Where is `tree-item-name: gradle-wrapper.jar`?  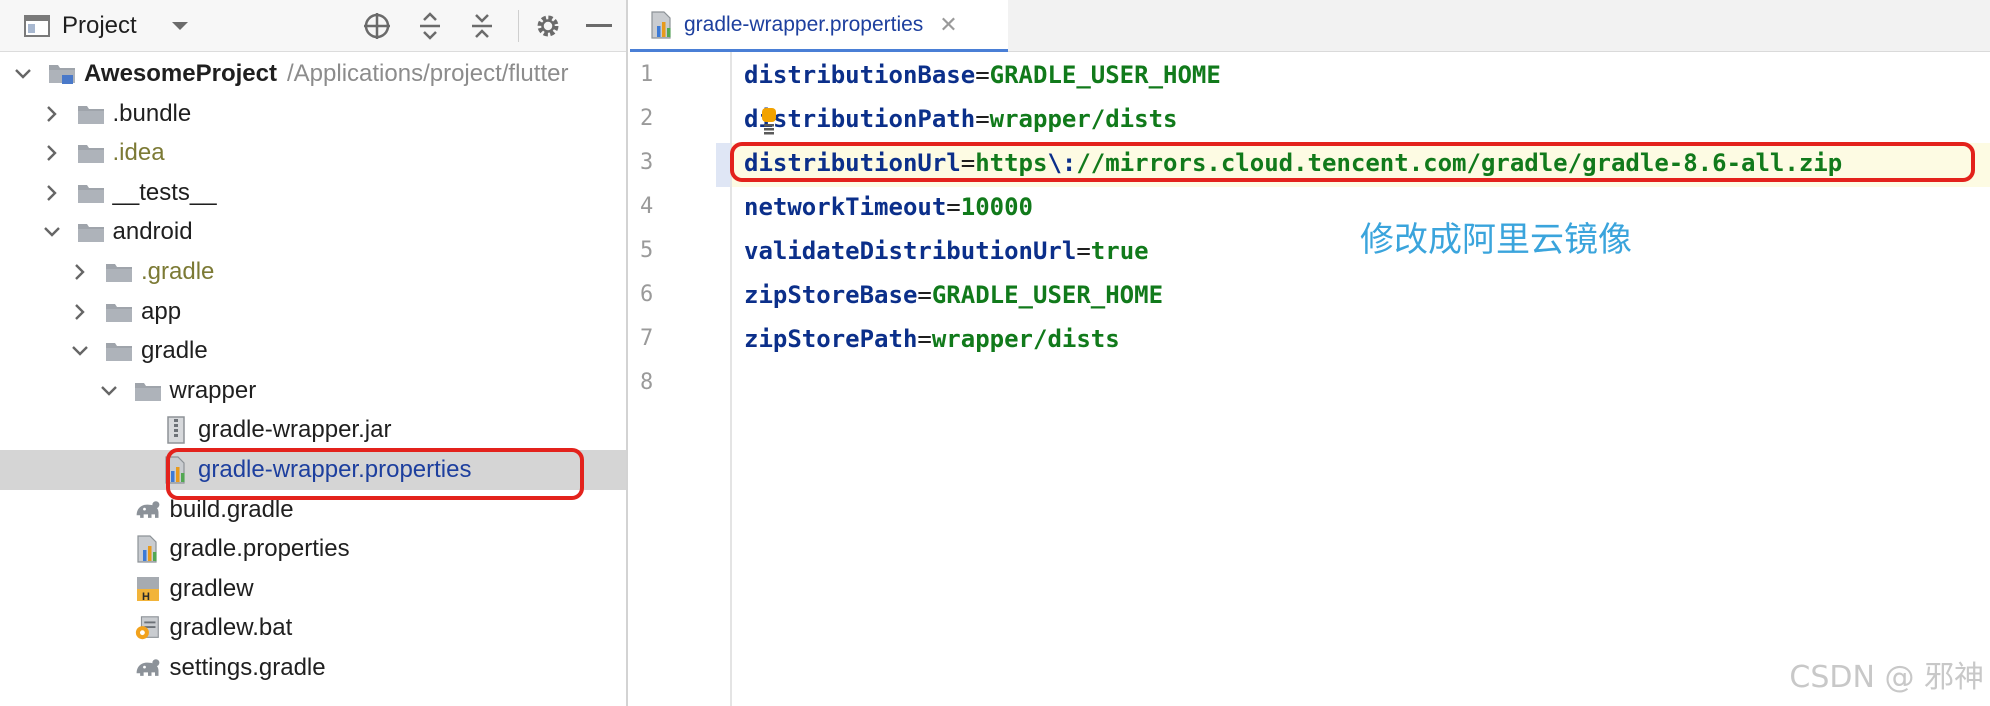
tree-item-name: gradle-wrapper.jar is located at coordinates (295, 430).